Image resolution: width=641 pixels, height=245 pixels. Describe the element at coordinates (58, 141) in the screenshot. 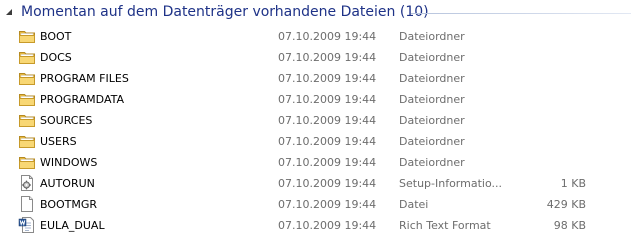

I see `file-name: USERS` at that location.